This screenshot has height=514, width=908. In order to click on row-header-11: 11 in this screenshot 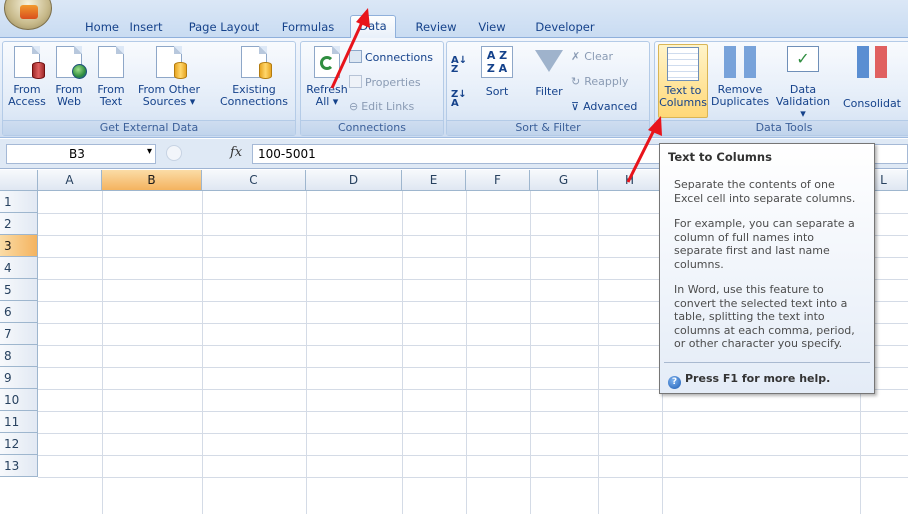, I will do `click(19, 422)`.